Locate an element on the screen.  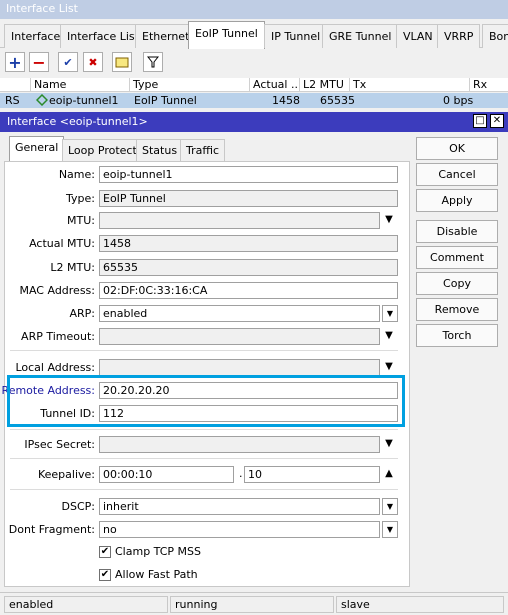
l2mtu-label: L2 MTU: is located at coordinates (72, 267).